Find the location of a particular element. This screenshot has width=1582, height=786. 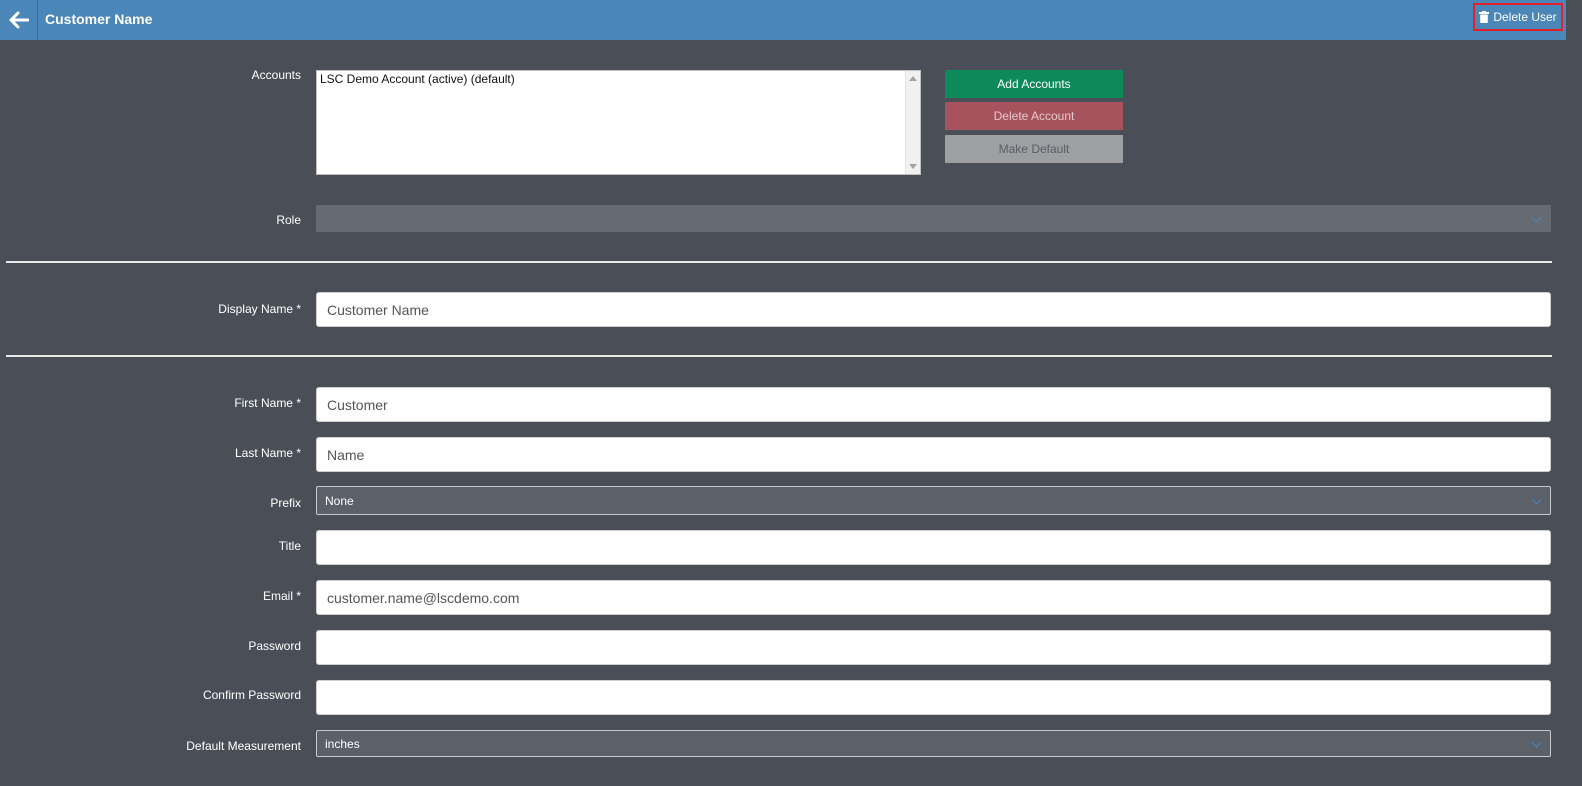

last-name-label: Last Name * is located at coordinates (267, 453).